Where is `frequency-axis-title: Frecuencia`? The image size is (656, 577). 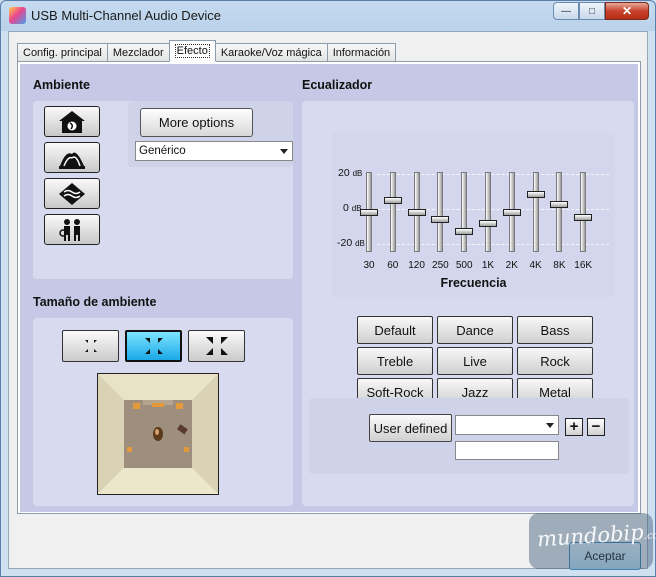 frequency-axis-title: Frecuencia is located at coordinates (473, 283).